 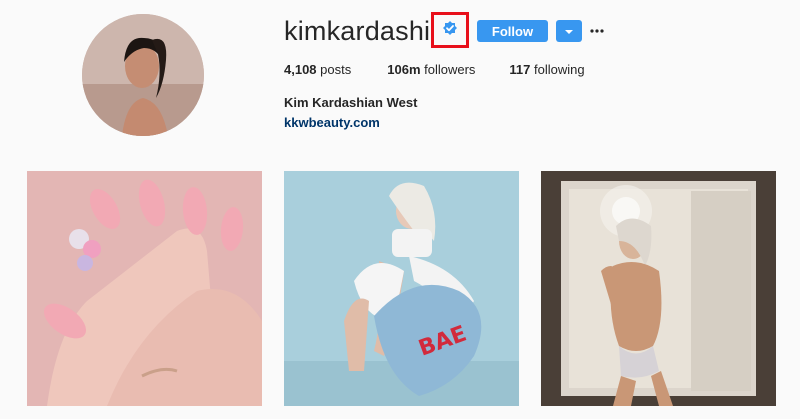 What do you see at coordinates (404, 69) in the screenshot?
I see `followers-count: 106m` at bounding box center [404, 69].